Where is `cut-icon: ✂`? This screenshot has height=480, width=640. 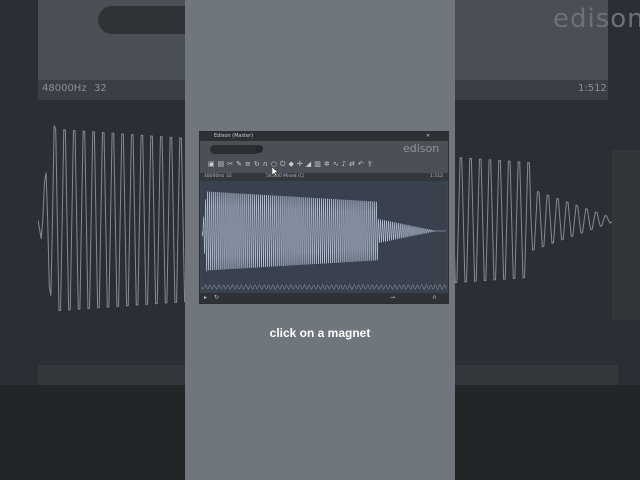
cut-icon: ✂ is located at coordinates (230, 164).